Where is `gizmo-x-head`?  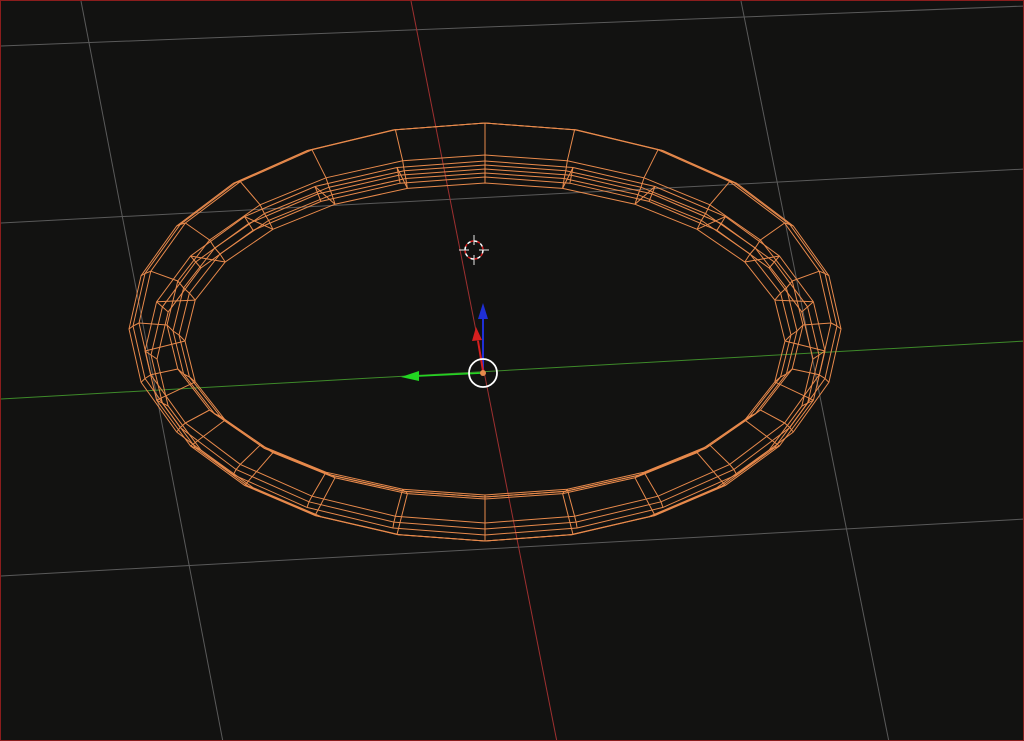
gizmo-x-head is located at coordinates (477, 334).